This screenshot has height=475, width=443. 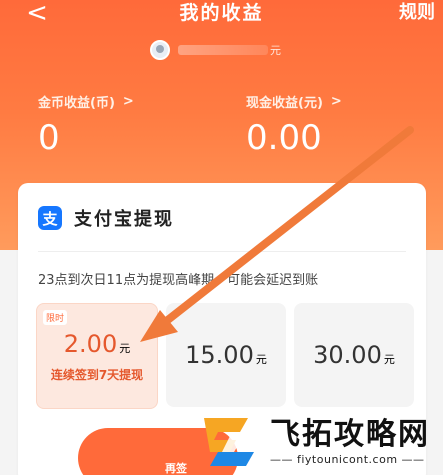 I want to click on cash-earnings-value: 0.00, so click(x=284, y=138).